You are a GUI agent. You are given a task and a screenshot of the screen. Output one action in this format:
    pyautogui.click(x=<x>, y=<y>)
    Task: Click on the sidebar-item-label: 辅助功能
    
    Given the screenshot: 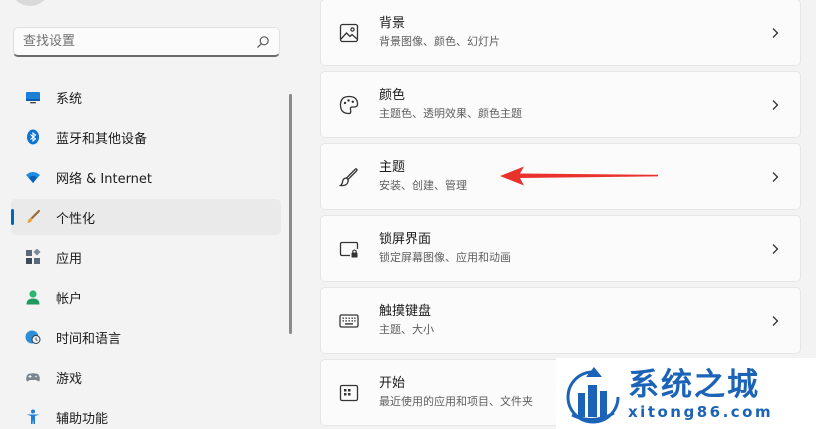 What is the action you would take?
    pyautogui.click(x=82, y=419)
    